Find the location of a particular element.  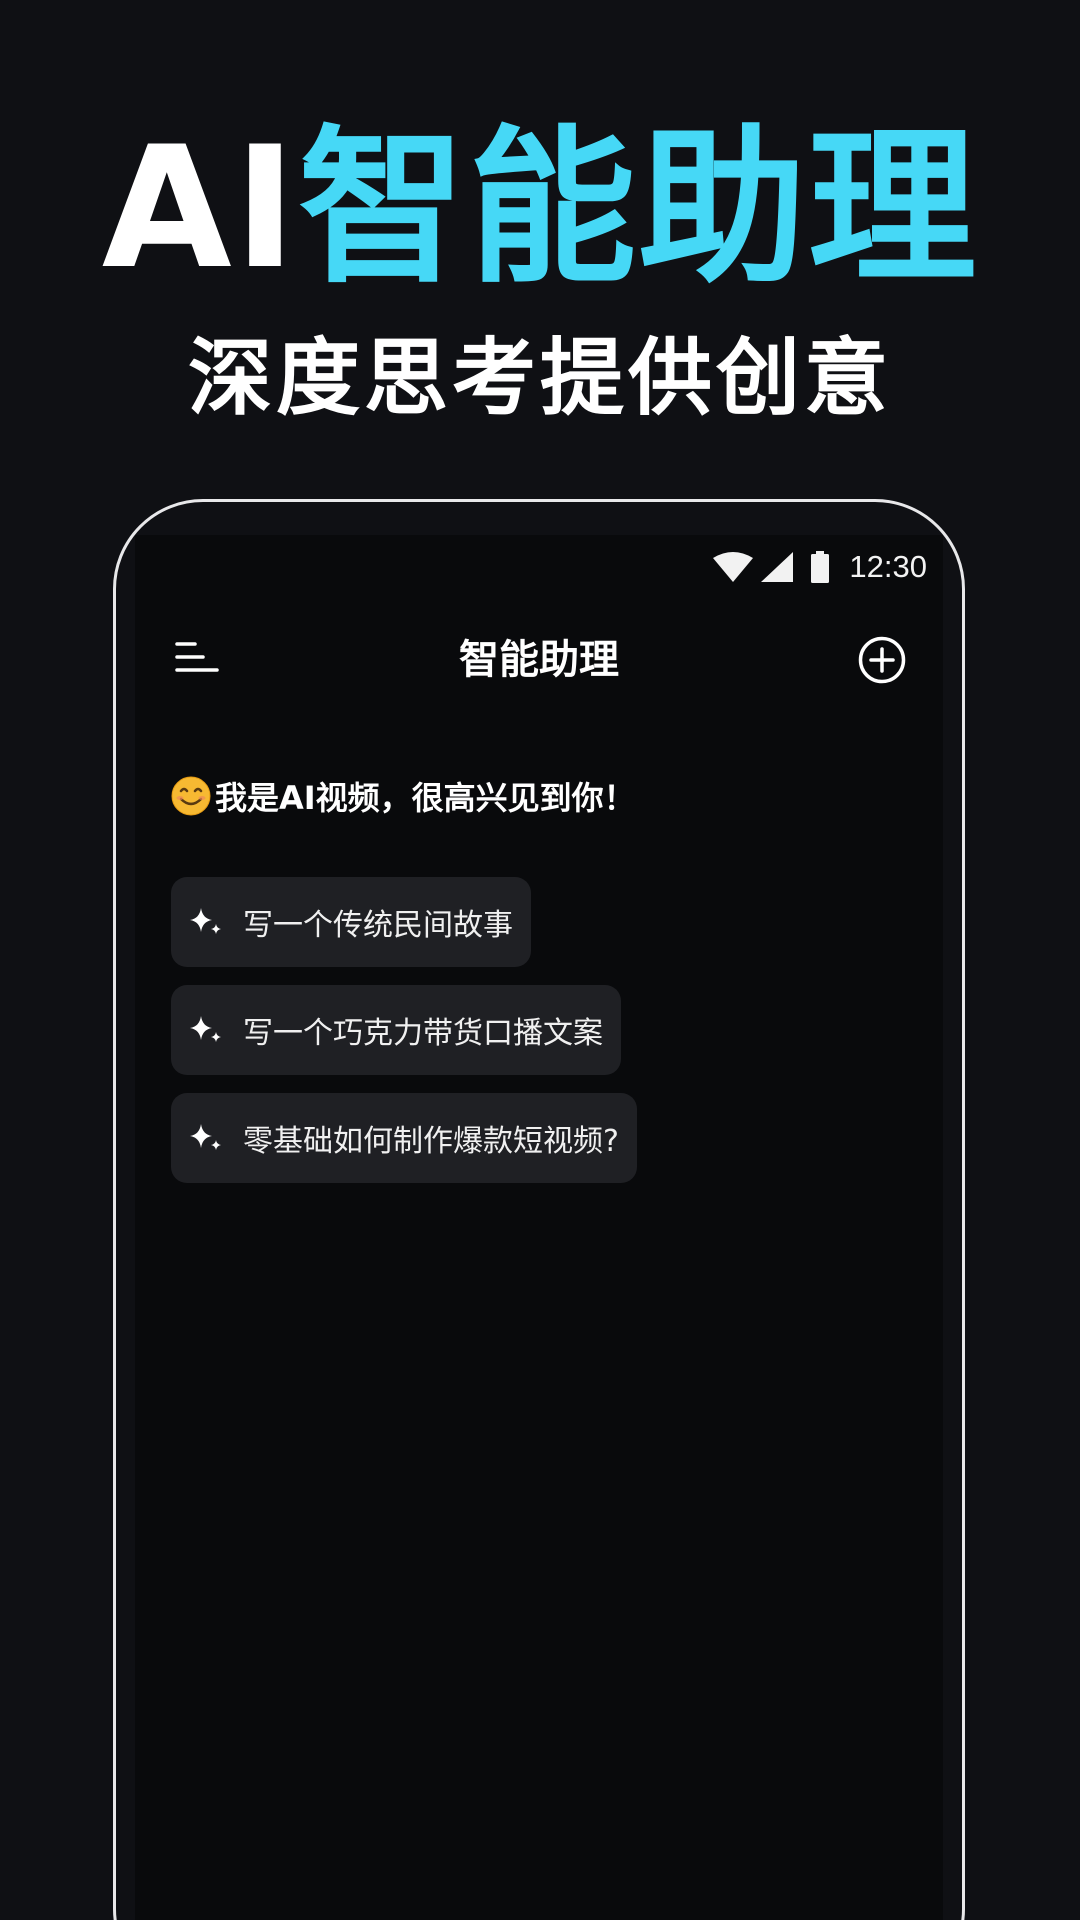

greeting-message: 我是AI视频，很高兴见到你！ is located at coordinates (403, 796).